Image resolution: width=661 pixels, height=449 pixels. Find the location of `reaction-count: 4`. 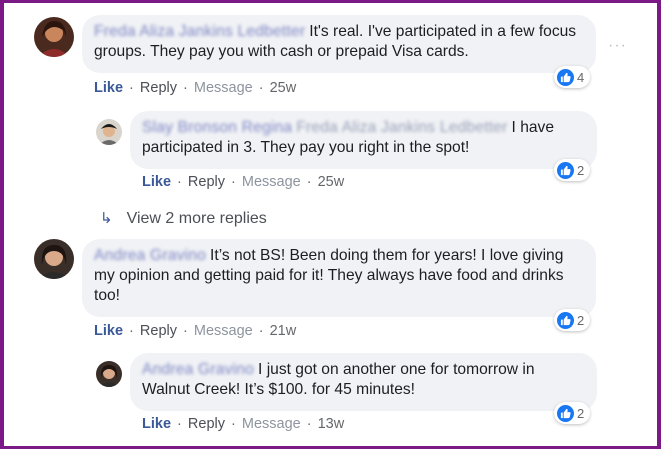

reaction-count: 4 is located at coordinates (572, 77).